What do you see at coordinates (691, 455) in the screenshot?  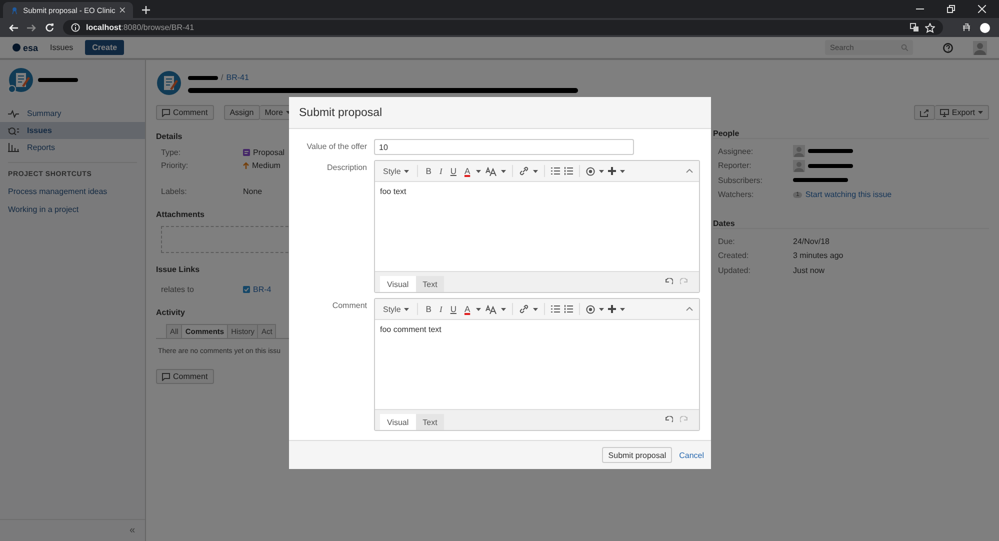 I see `cancel-link: Cancel` at bounding box center [691, 455].